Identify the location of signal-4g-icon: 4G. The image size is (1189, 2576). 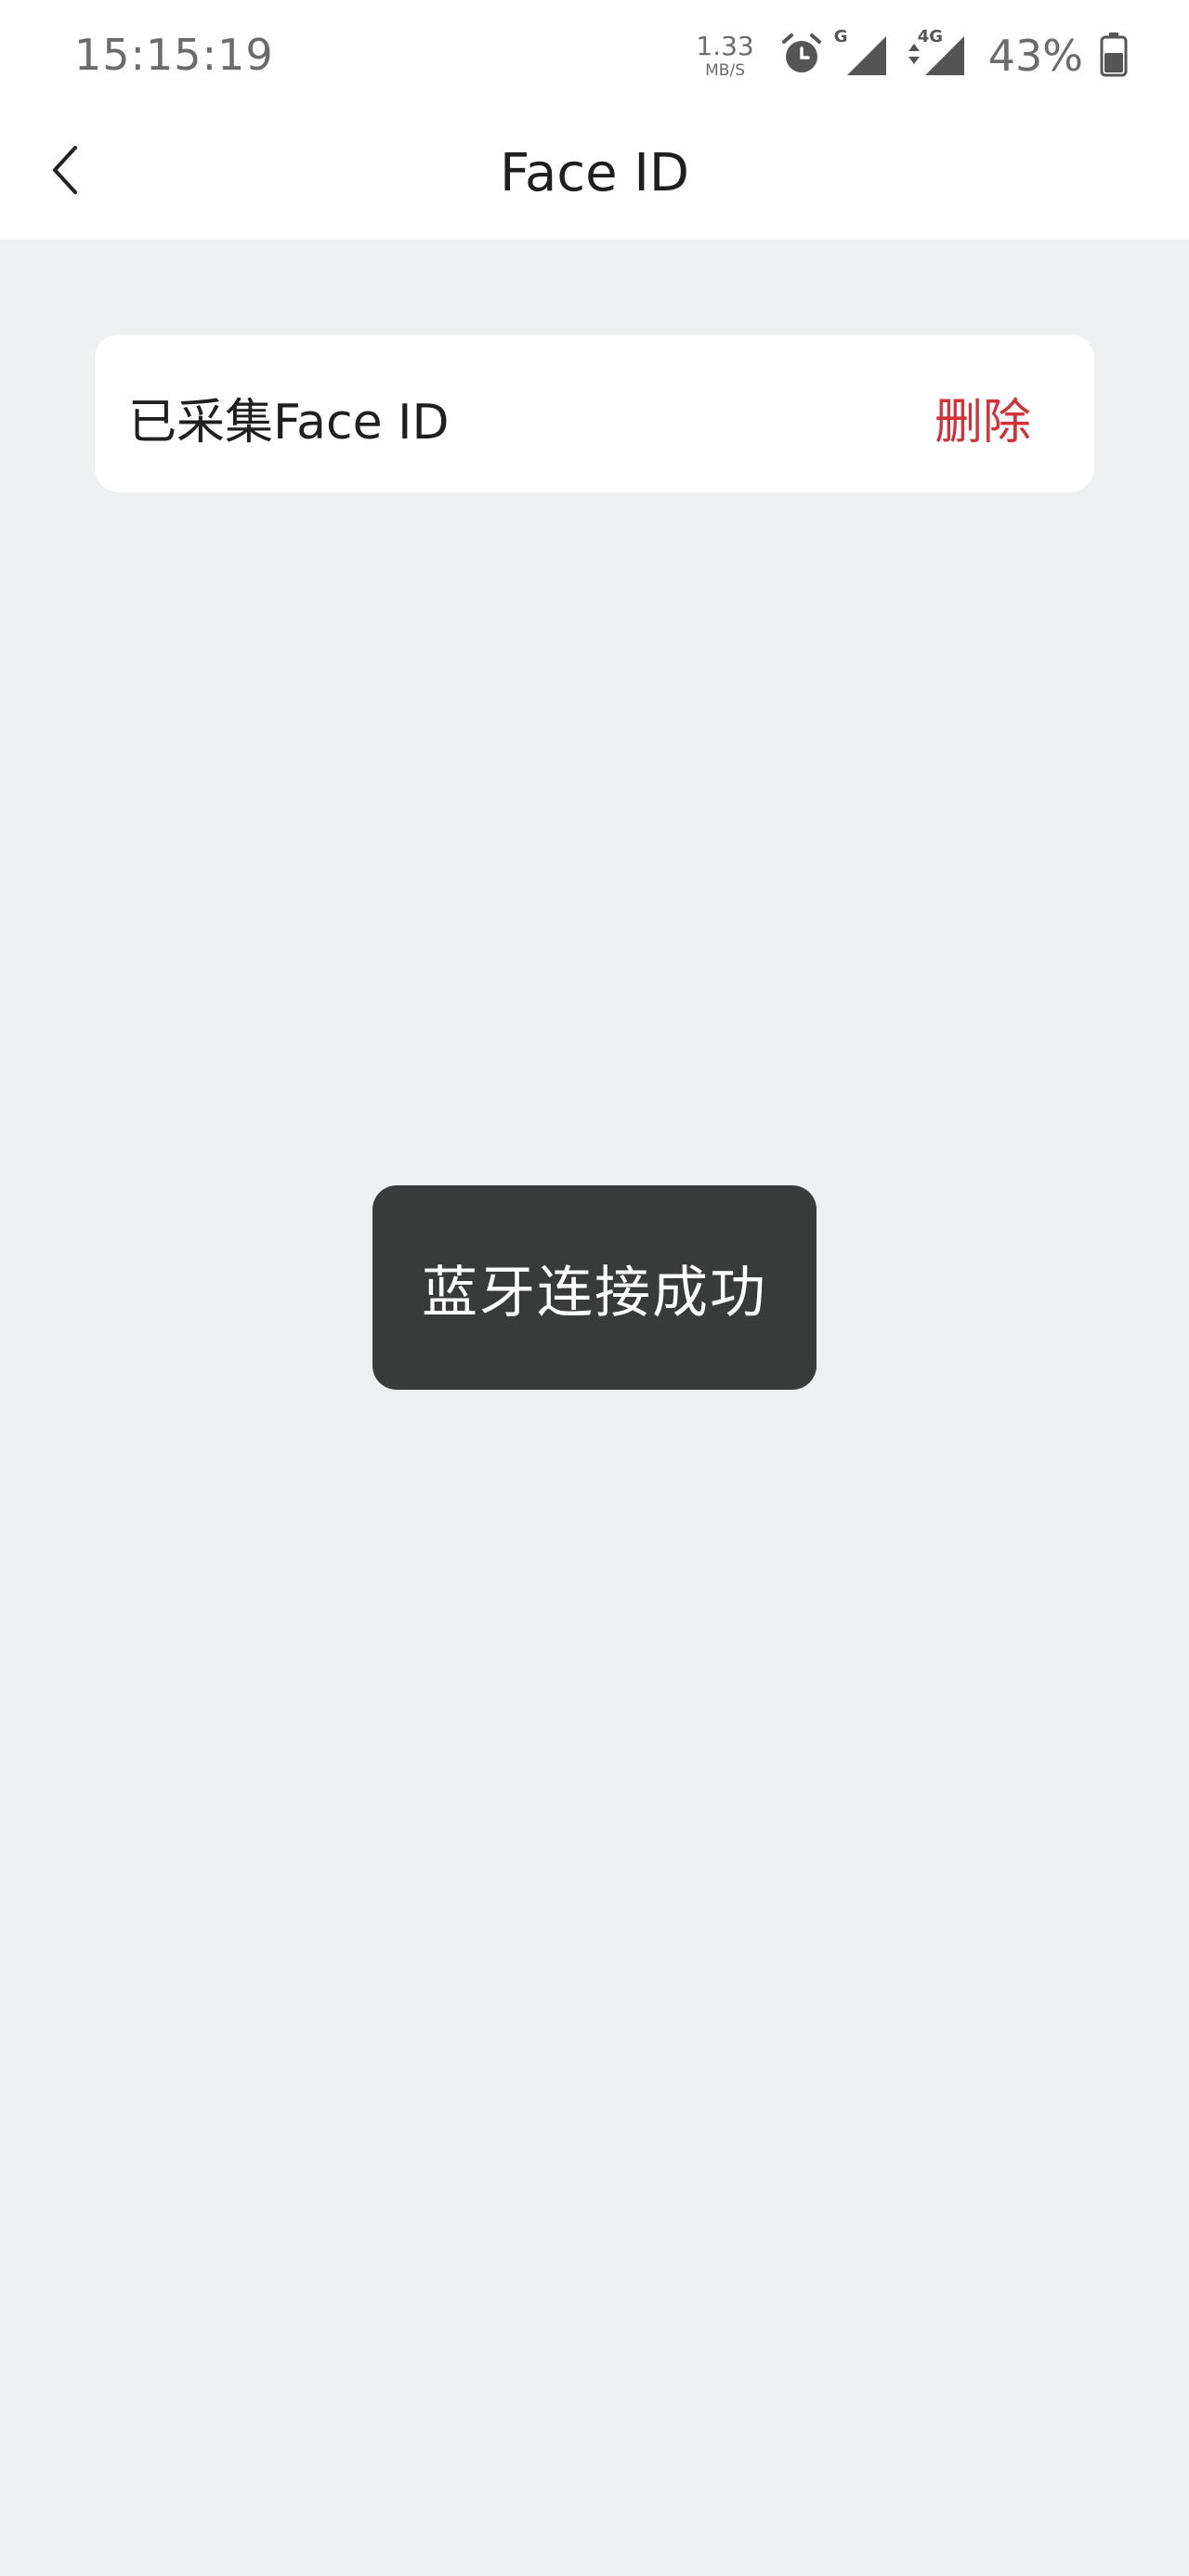
(935, 53).